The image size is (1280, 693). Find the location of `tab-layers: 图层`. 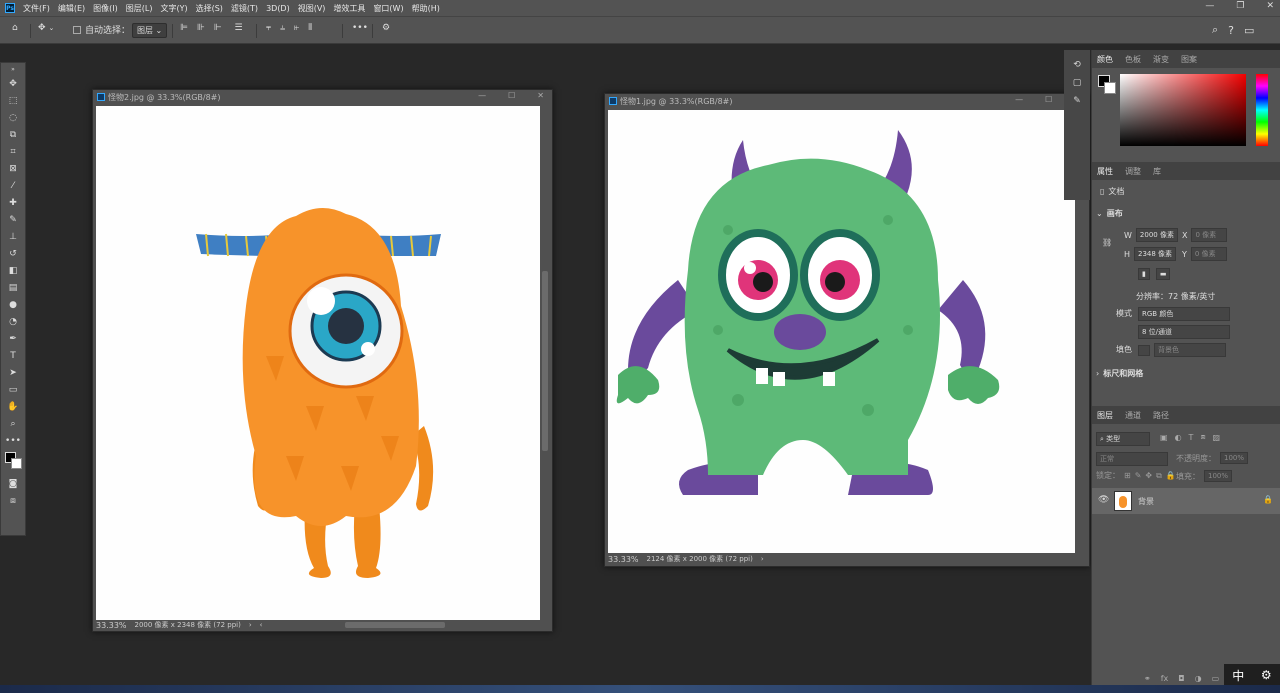

tab-layers: 图层 is located at coordinates (1105, 415).